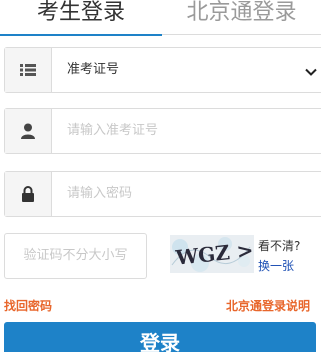 The image size is (321, 352). Describe the element at coordinates (28, 131) in the screenshot. I see `user-icon` at that location.